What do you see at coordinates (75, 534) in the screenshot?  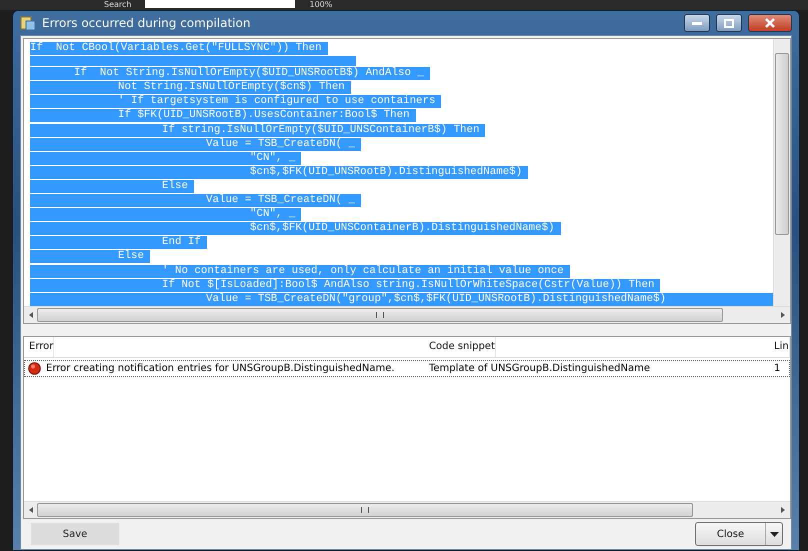 I see `save-button: Save` at bounding box center [75, 534].